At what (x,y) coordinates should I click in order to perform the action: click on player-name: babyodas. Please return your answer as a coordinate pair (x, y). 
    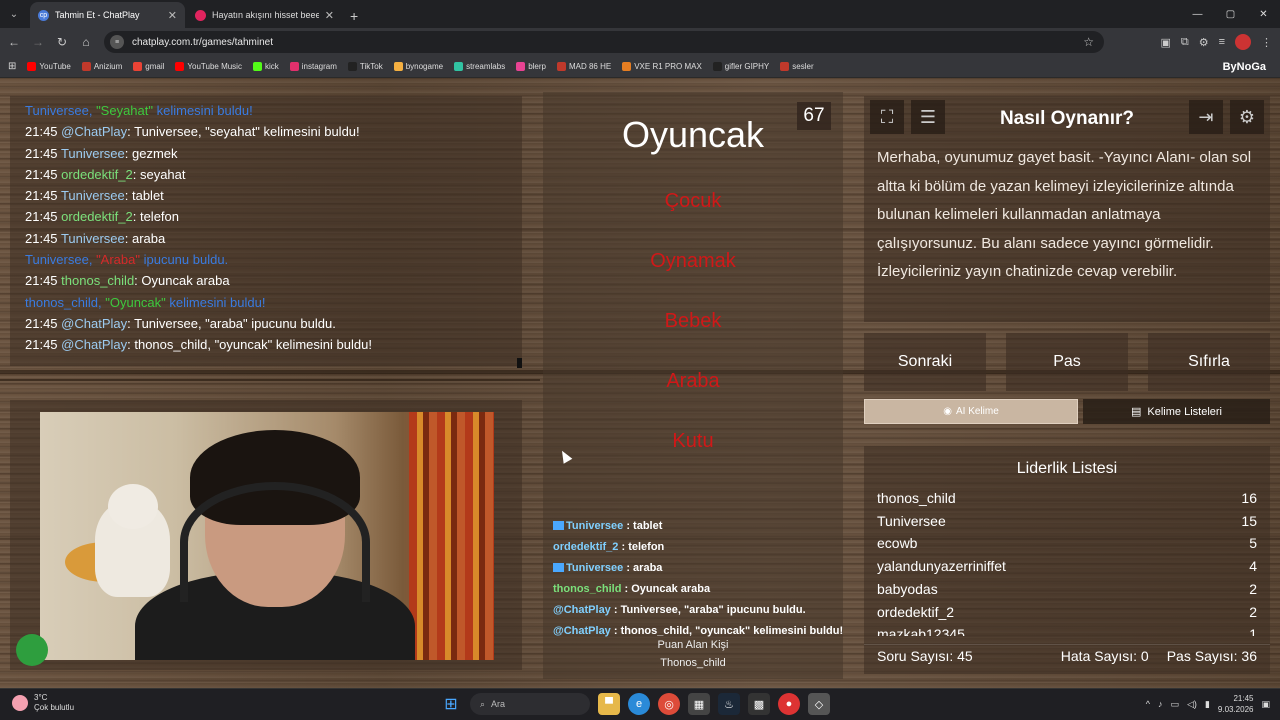
    Looking at the image, I should click on (907, 588).